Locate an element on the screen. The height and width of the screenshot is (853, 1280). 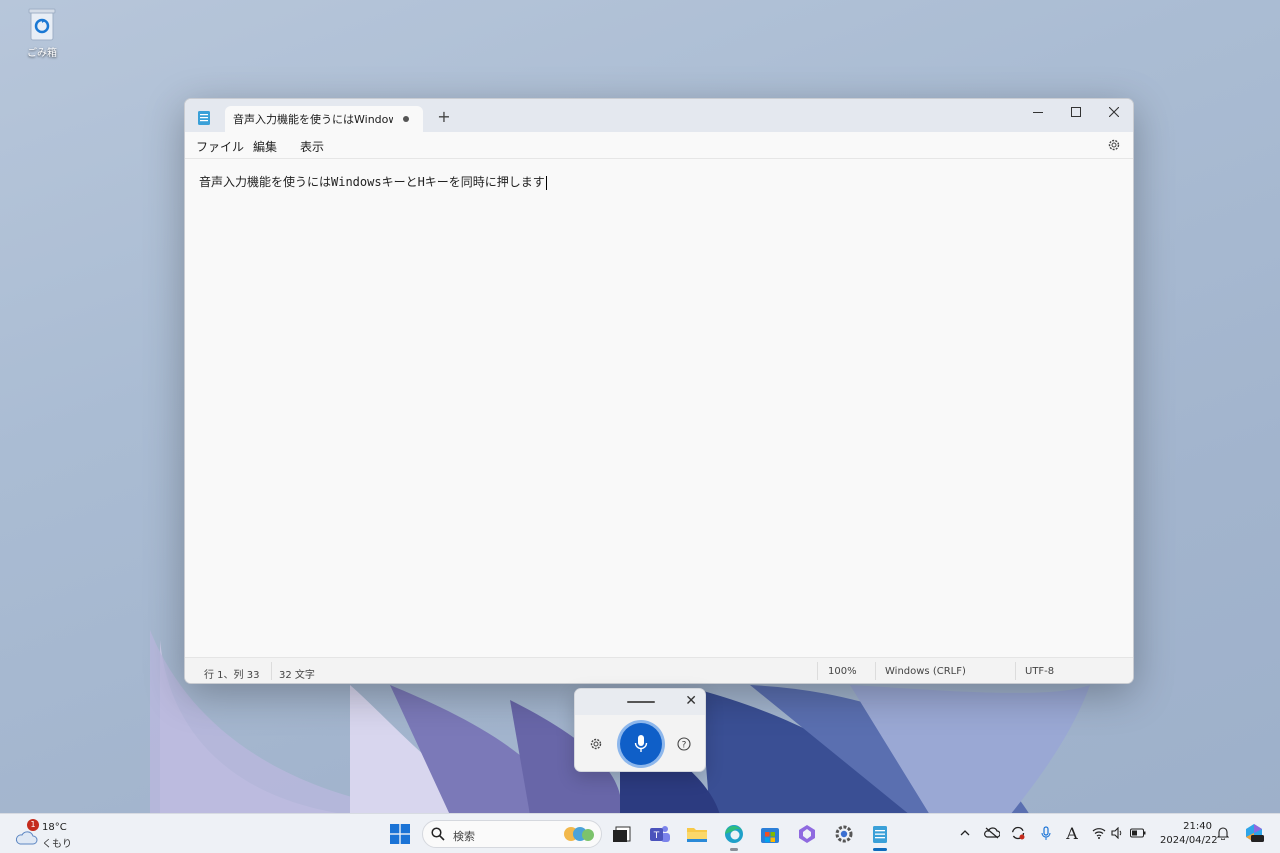
search-icon is located at coordinates (438, 834).